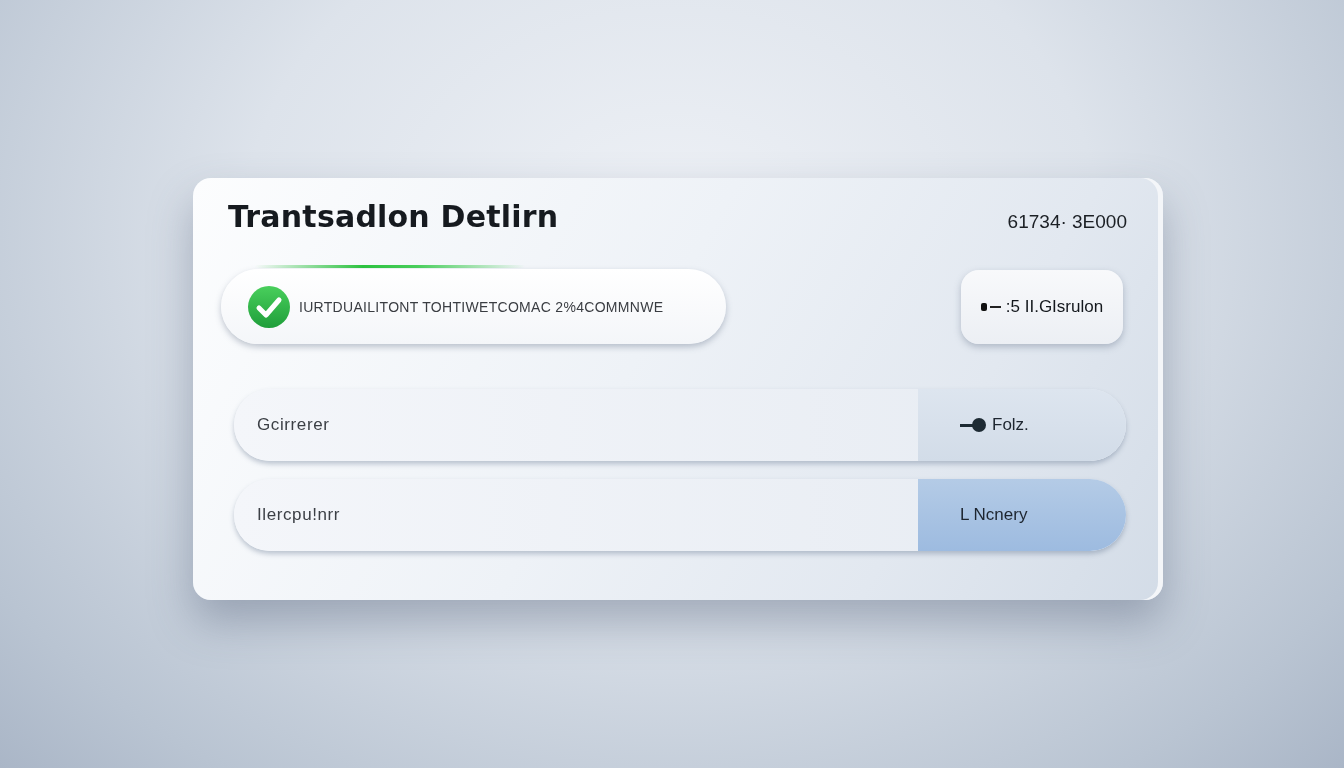 The image size is (1344, 768). Describe the element at coordinates (481, 306) in the screenshot. I see `status-text: IURTDUAILITONT TOHTIWETCOMAC 2%4COMMNWE` at that location.